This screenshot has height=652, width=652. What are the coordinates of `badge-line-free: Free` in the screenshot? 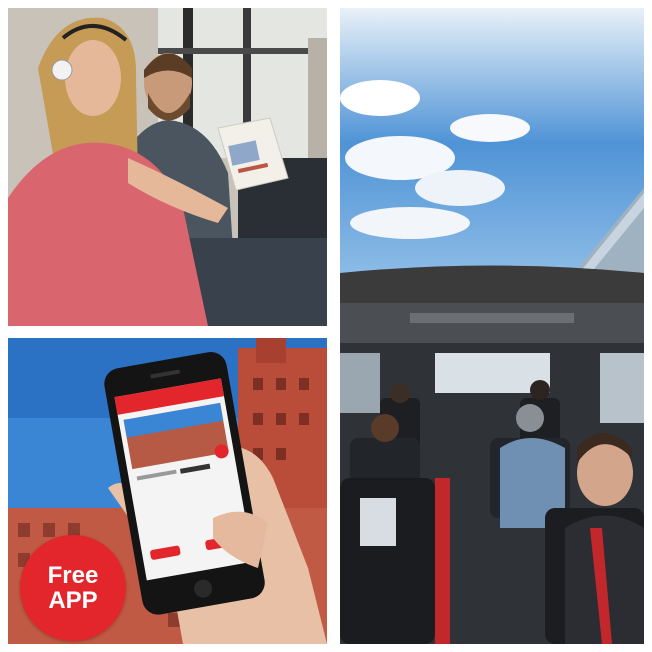 It's located at (73, 575).